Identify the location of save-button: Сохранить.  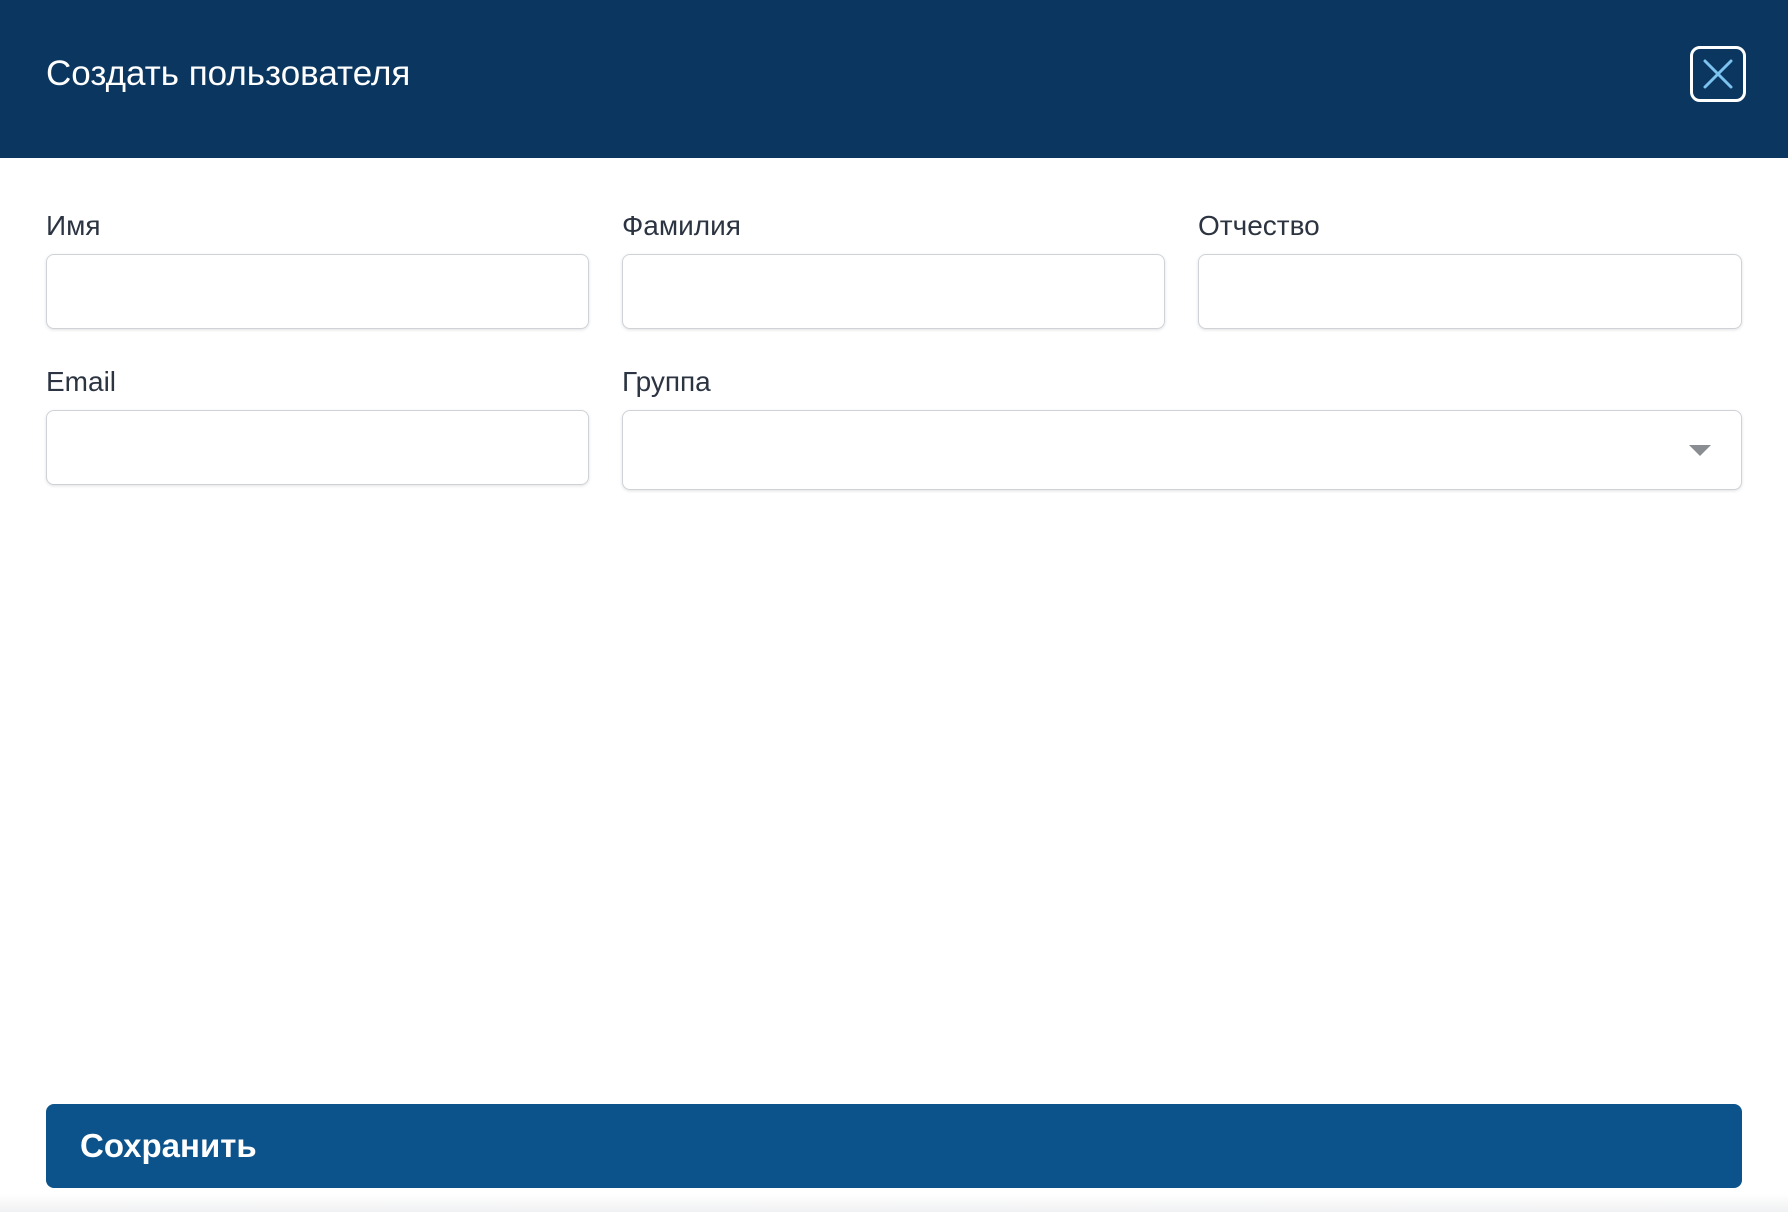
(894, 1146).